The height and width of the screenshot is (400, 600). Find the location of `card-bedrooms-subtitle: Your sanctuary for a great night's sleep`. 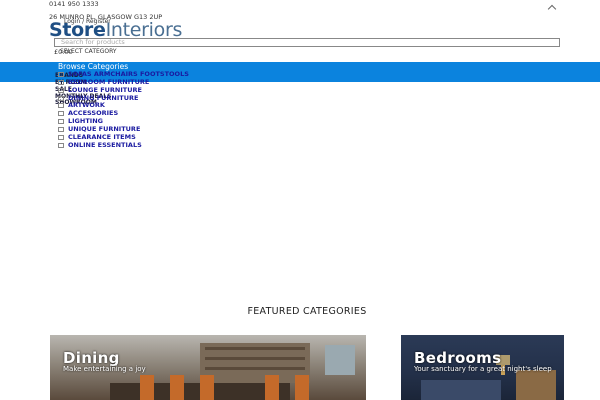

card-bedrooms-subtitle: Your sanctuary for a great night's sleep is located at coordinates (483, 369).